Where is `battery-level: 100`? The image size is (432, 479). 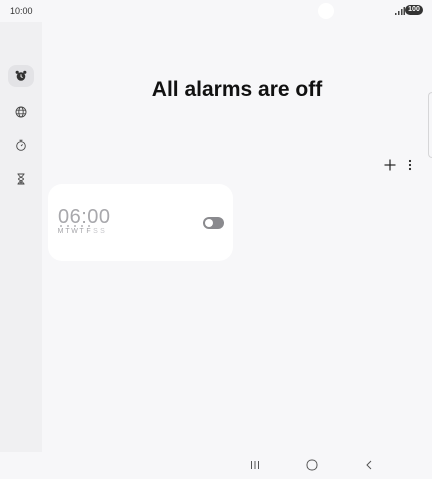 battery-level: 100 is located at coordinates (414, 9).